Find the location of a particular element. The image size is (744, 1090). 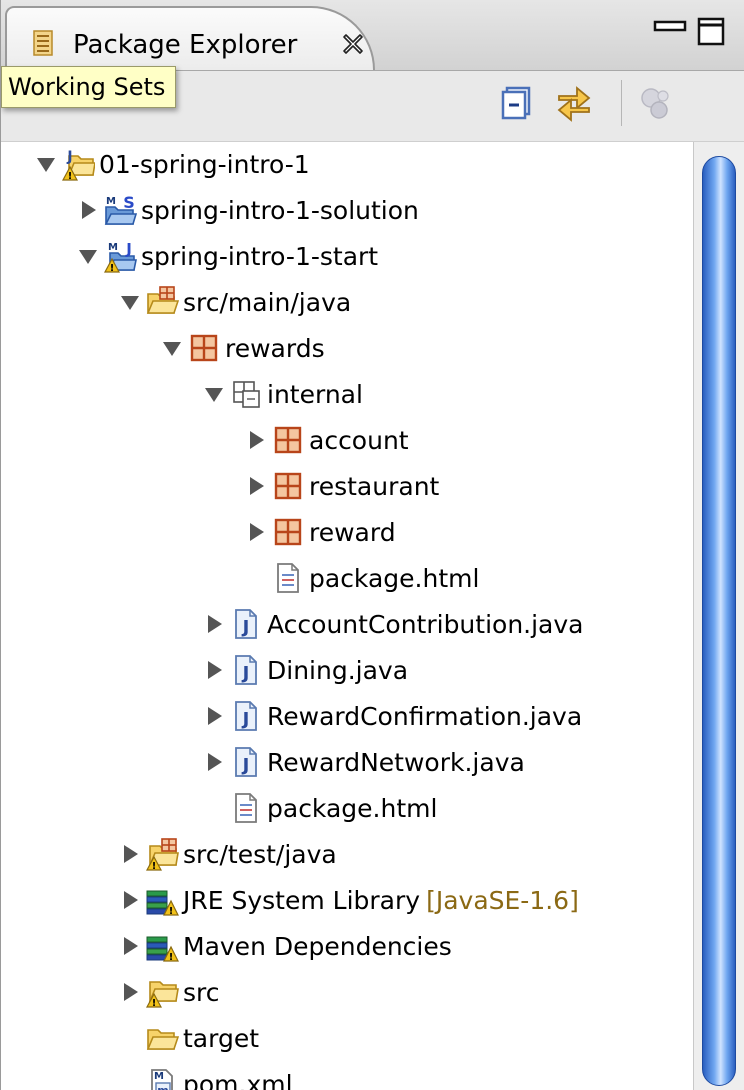

tree-item: J Dining.java is located at coordinates (305, 670).